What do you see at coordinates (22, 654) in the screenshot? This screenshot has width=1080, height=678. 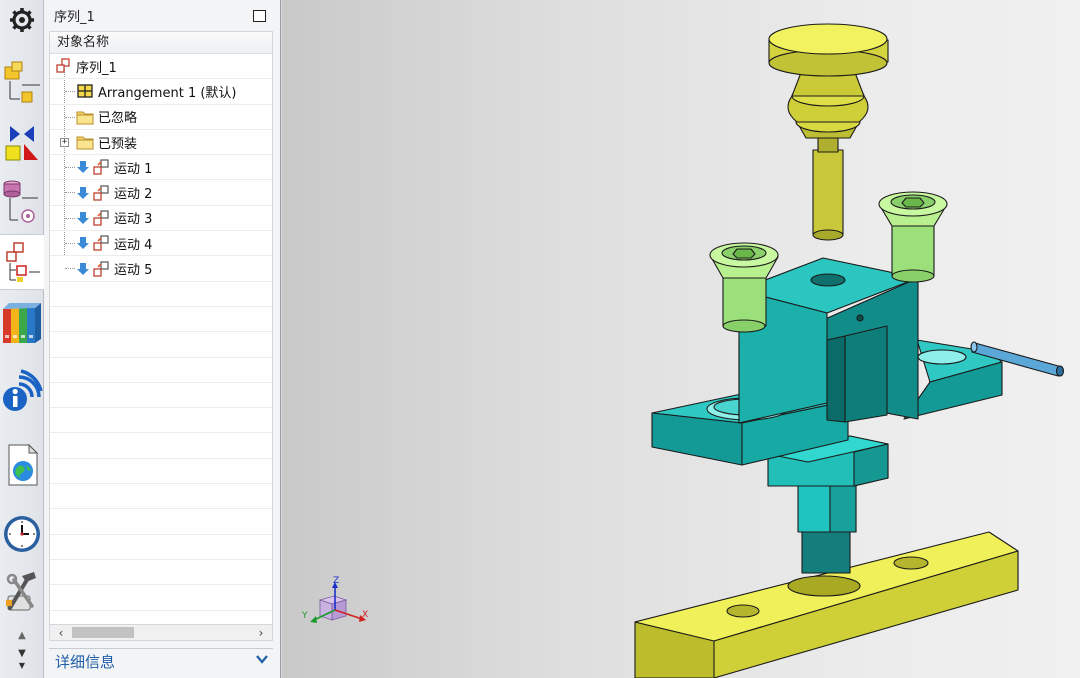 I see `scroll-down-icon: ▼` at bounding box center [22, 654].